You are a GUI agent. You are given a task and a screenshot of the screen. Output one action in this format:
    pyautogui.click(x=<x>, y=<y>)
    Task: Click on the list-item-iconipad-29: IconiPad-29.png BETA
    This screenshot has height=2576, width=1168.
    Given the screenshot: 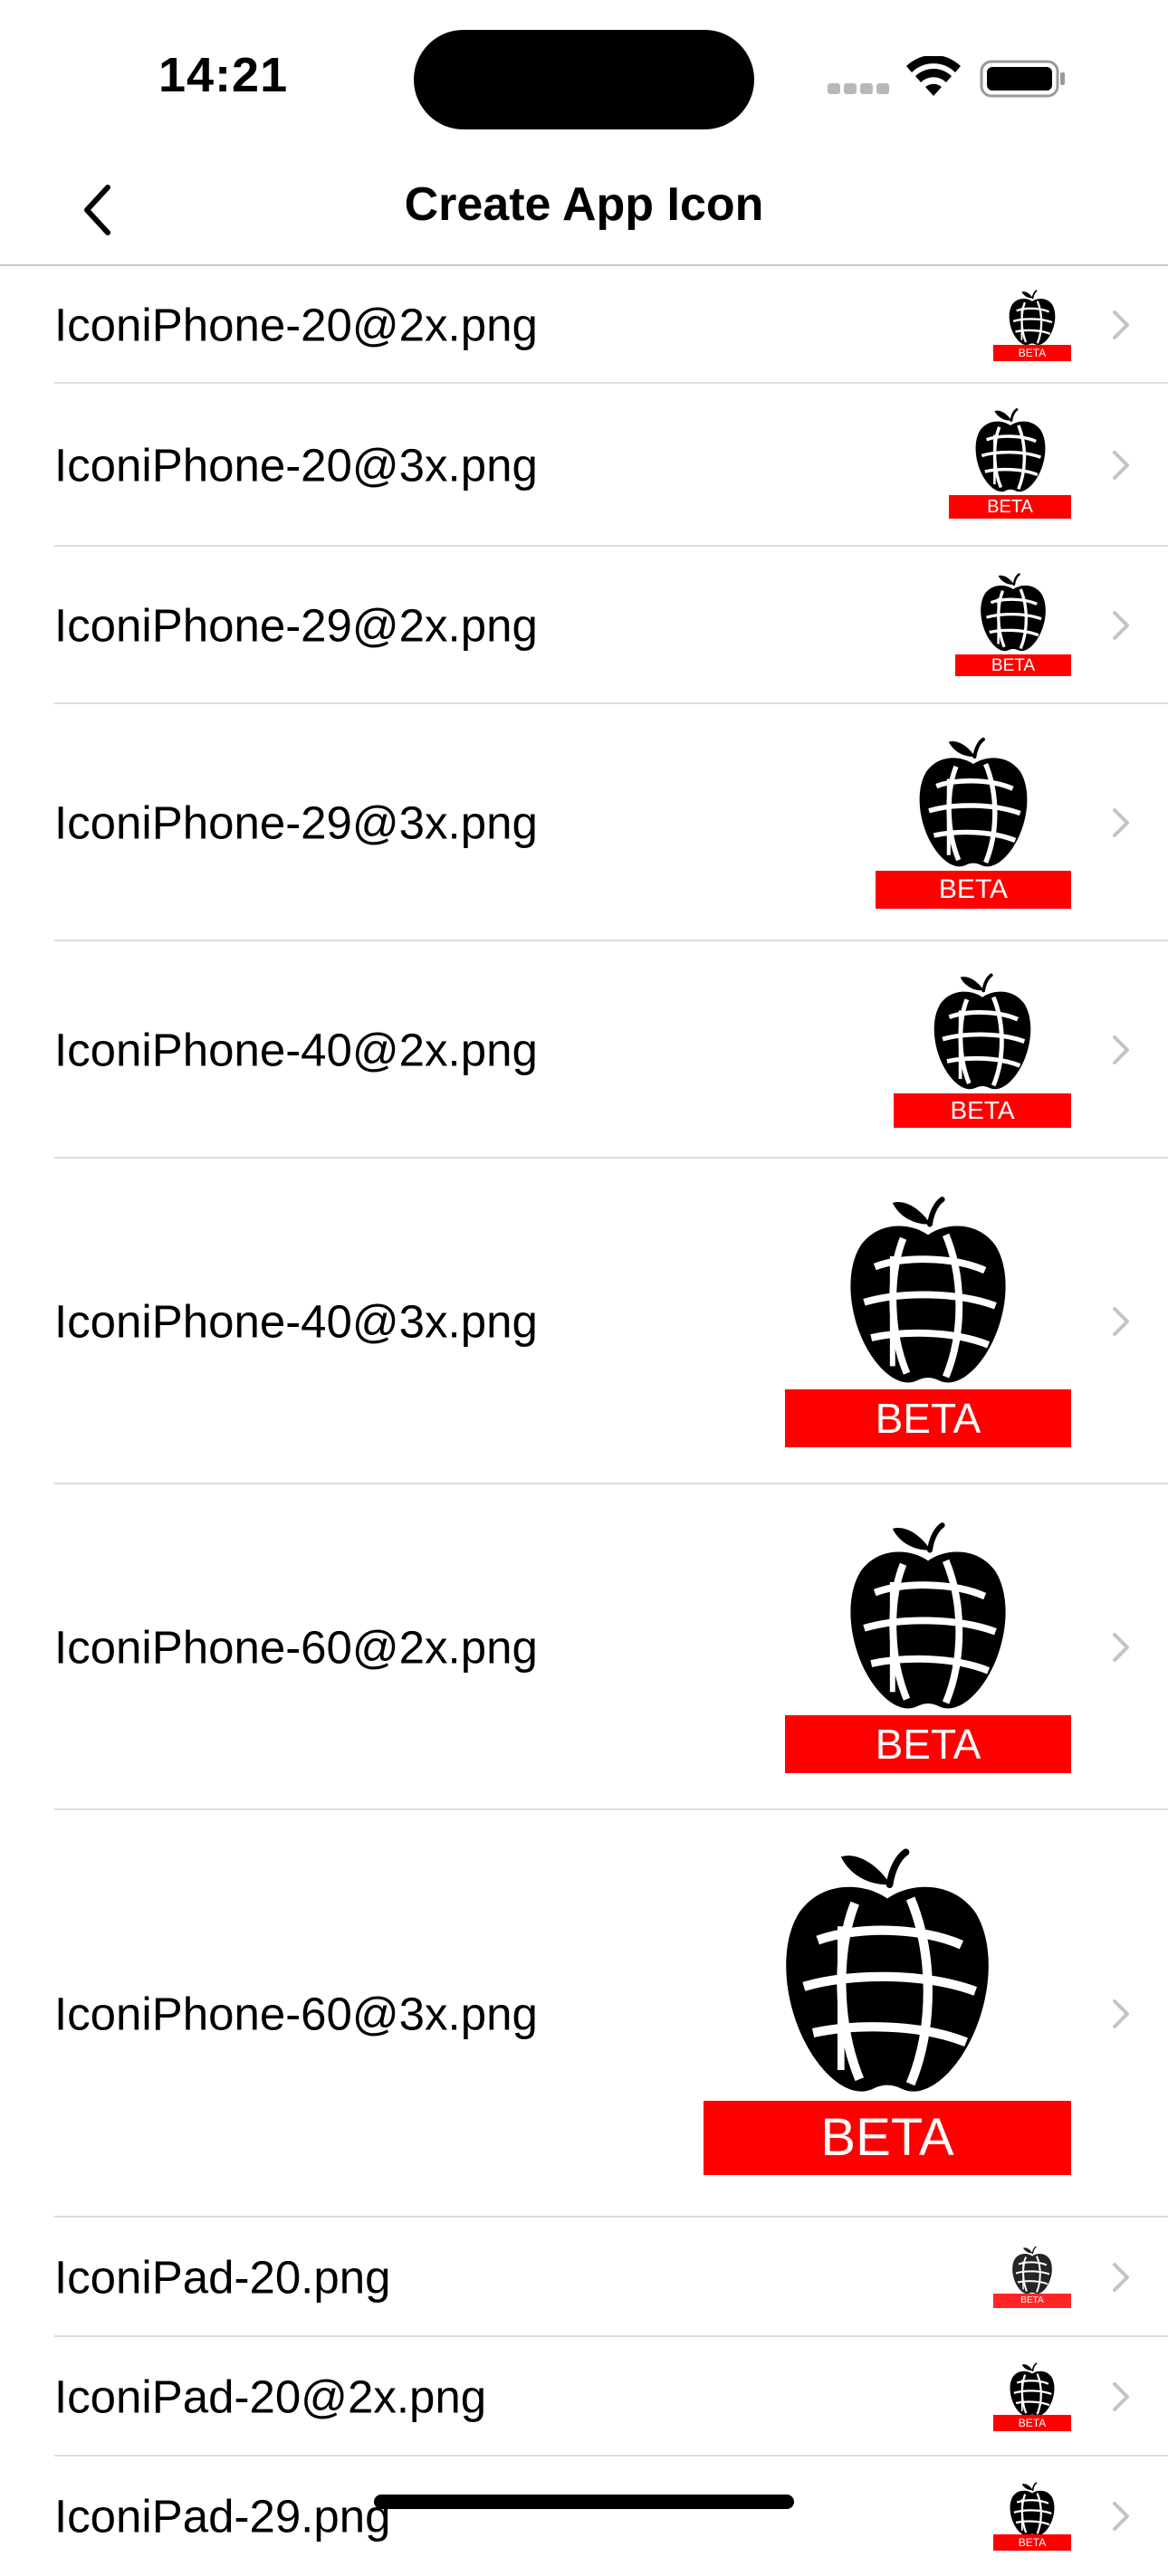 What is the action you would take?
    pyautogui.click(x=584, y=2516)
    